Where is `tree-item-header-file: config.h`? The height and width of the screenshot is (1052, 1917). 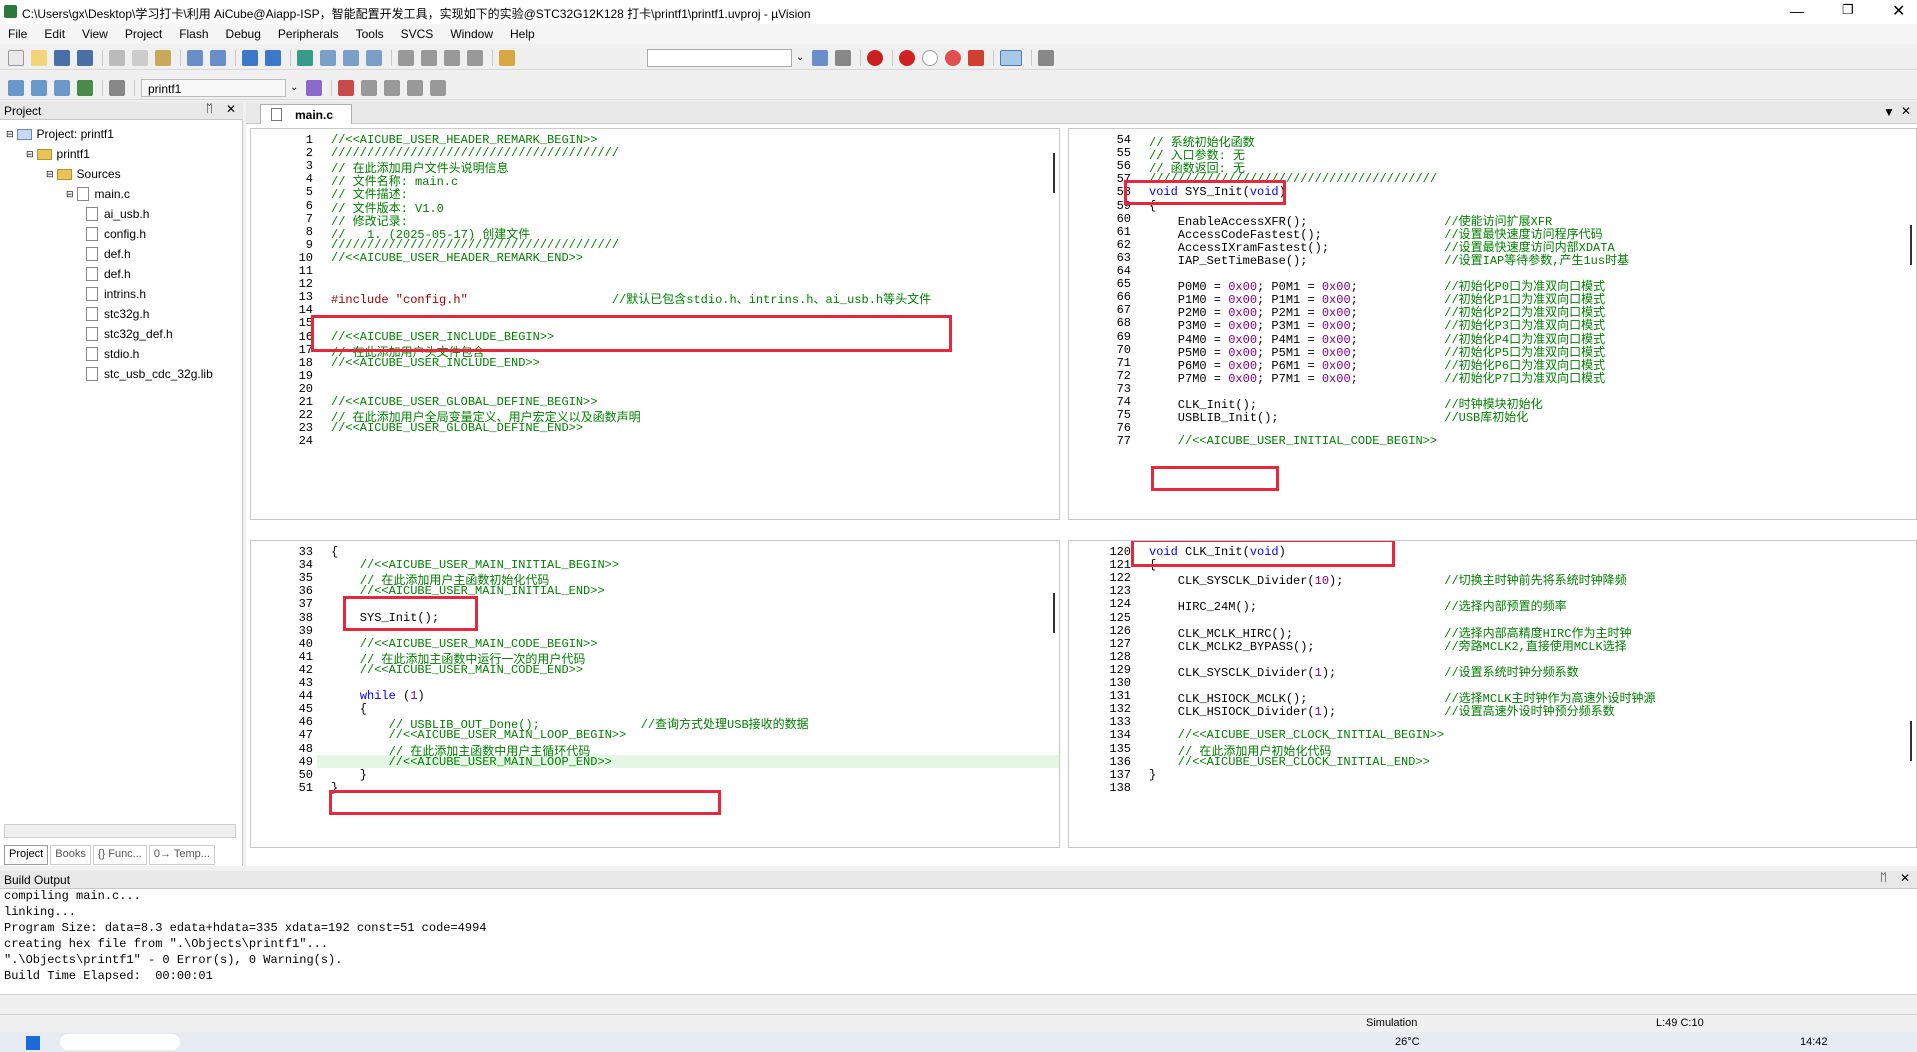
tree-item-header-file: config.h is located at coordinates (109, 234).